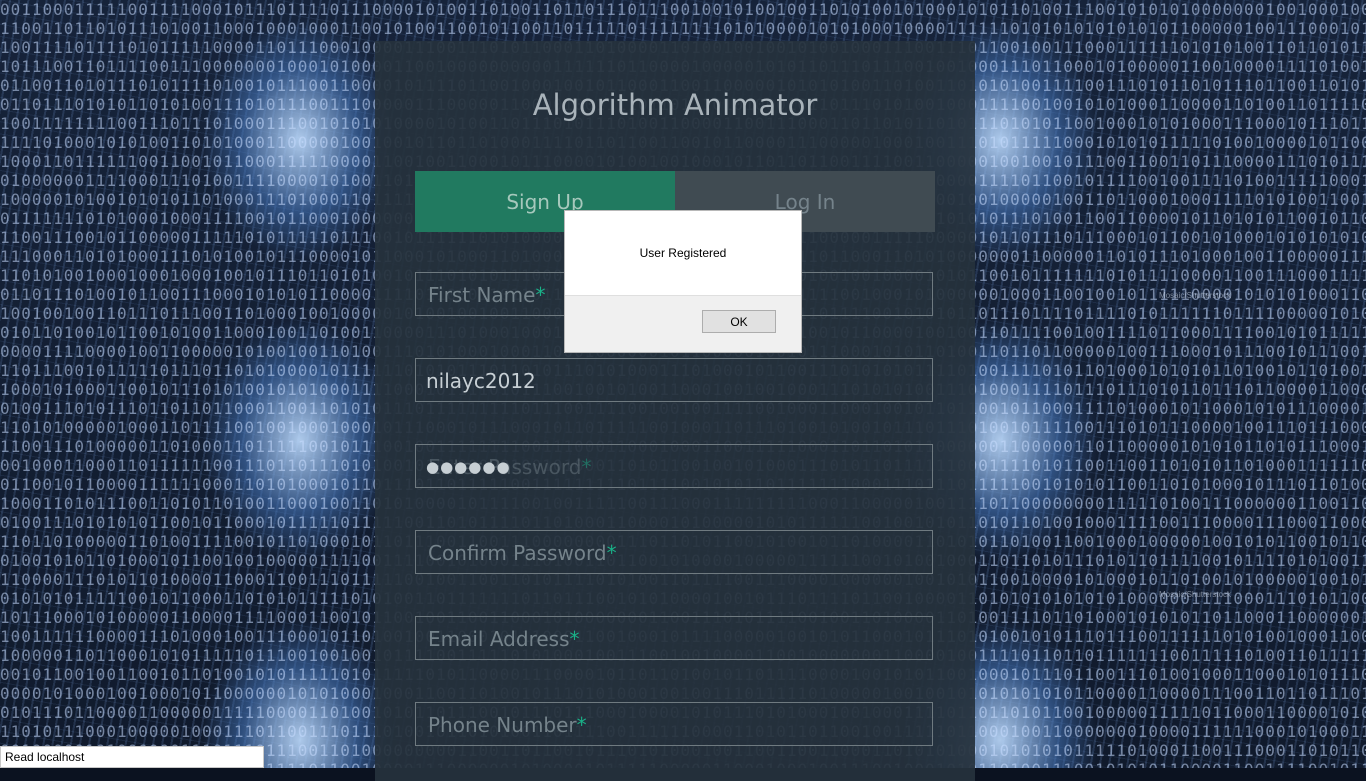  Describe the element at coordinates (522, 553) in the screenshot. I see `confirm-password-placeholder: Confirm Password*` at that location.